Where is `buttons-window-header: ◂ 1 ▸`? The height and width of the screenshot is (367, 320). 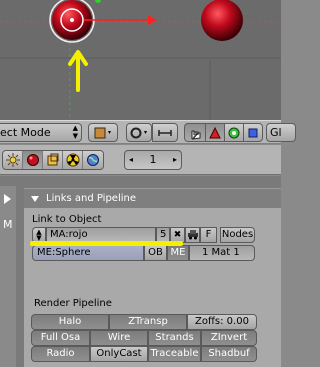
buttons-window-header: ◂ 1 ▸ is located at coordinates (140, 160).